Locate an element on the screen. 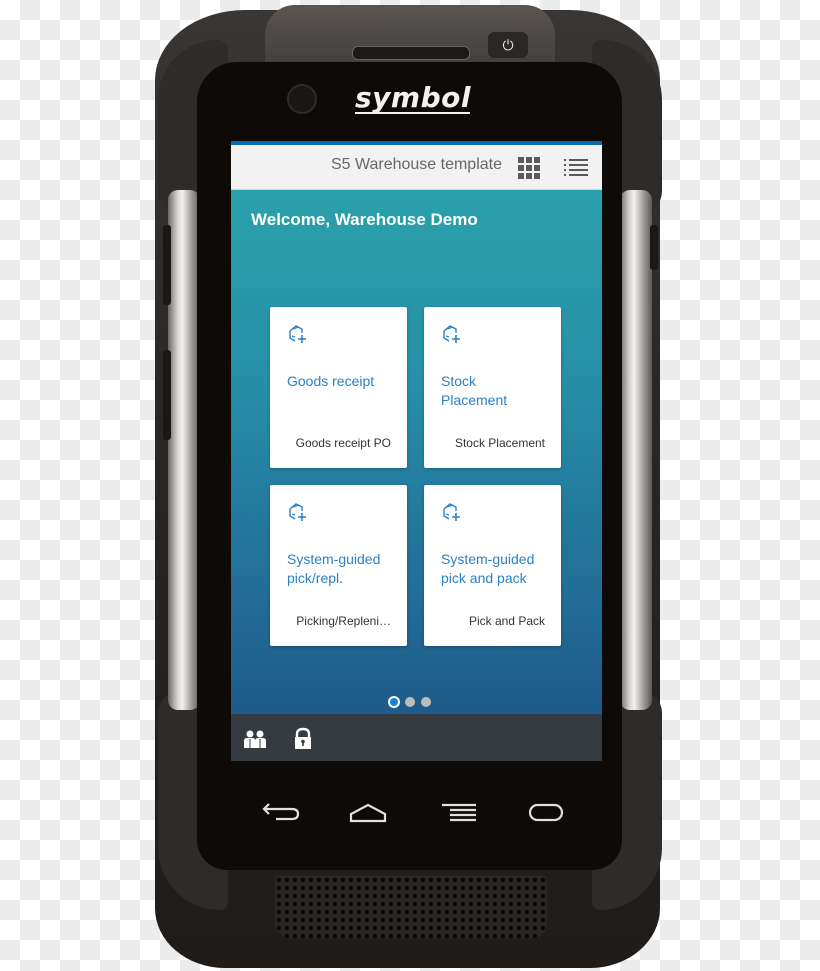  tile-goods-receipt: Goods receipt Goods receipt PO is located at coordinates (338, 387).